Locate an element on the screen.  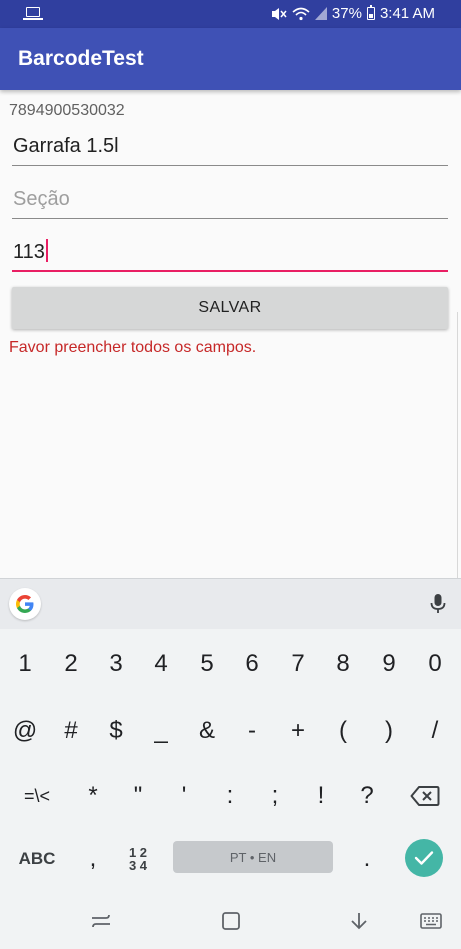
app-title: BarcodeTest is located at coordinates (81, 58).